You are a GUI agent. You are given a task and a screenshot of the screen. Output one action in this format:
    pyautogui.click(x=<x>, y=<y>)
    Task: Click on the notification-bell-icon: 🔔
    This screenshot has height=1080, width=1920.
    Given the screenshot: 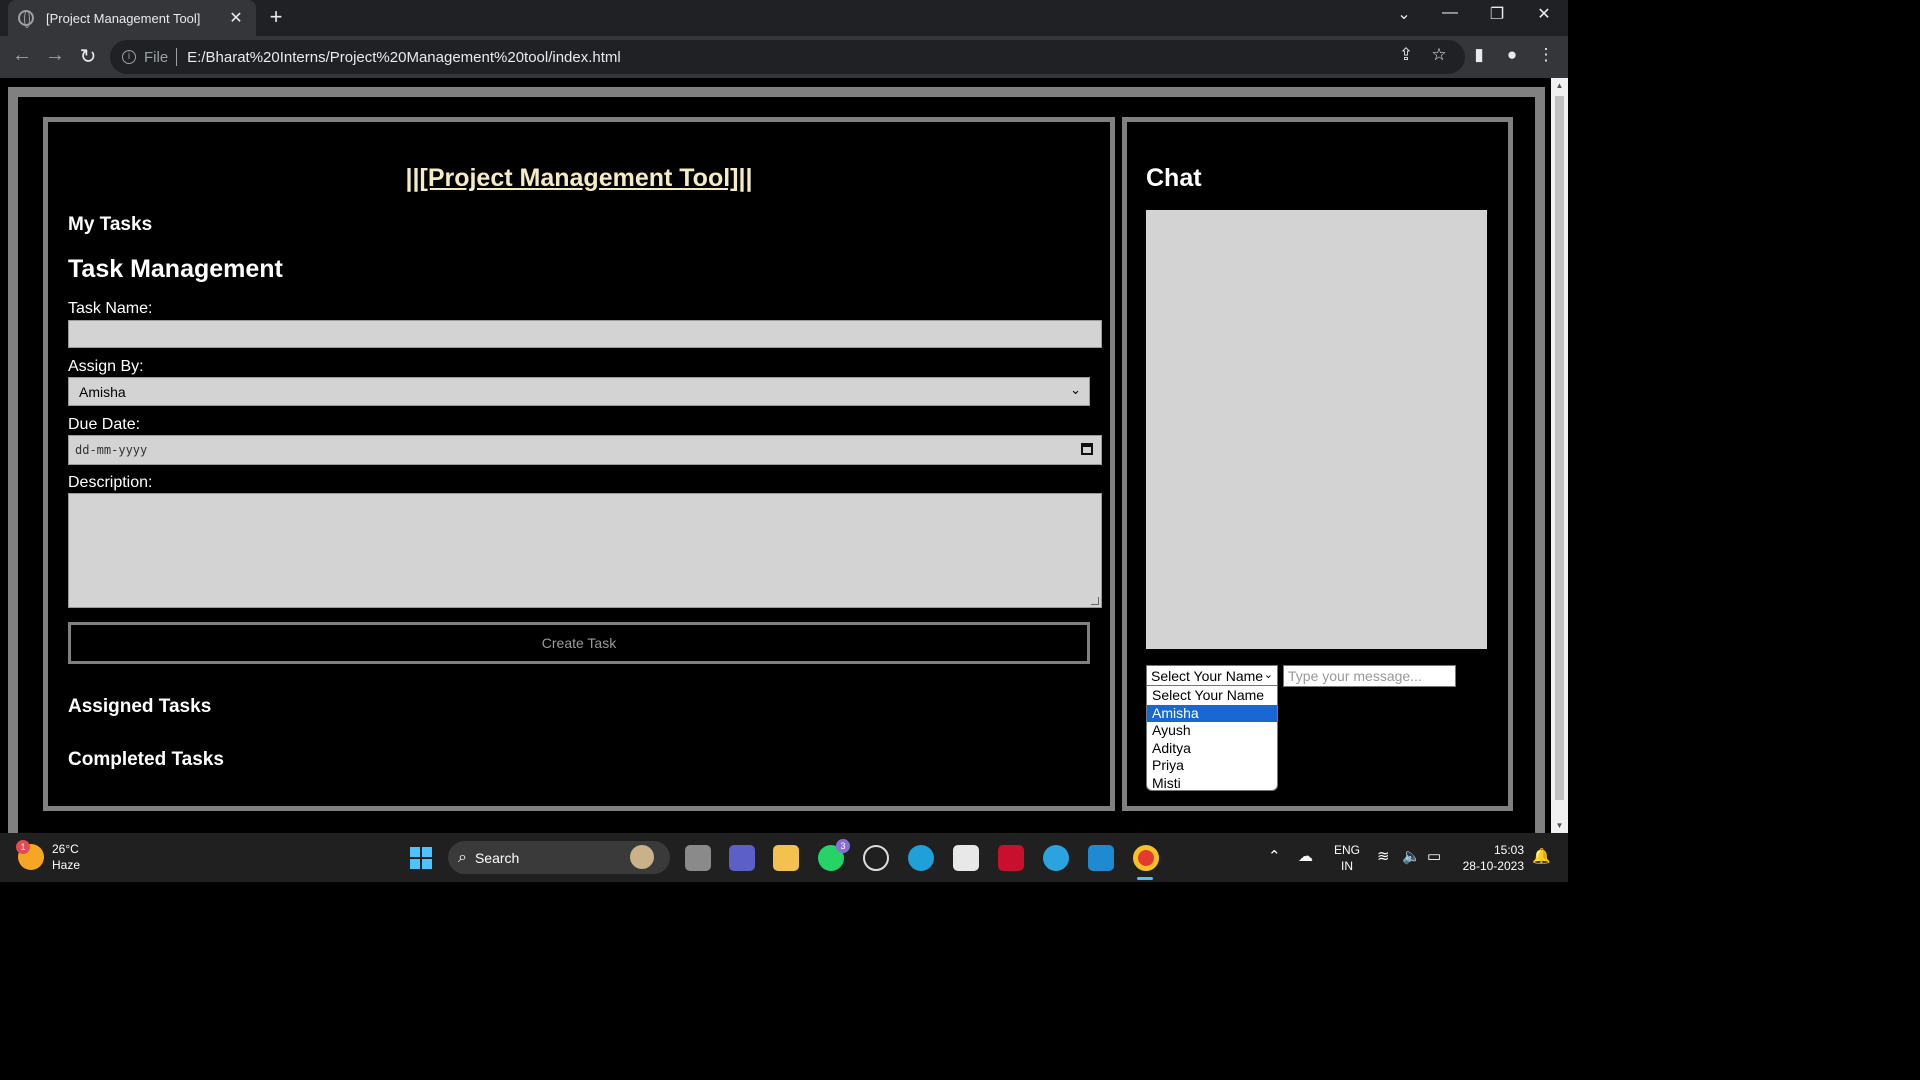 What is the action you would take?
    pyautogui.click(x=1541, y=856)
    